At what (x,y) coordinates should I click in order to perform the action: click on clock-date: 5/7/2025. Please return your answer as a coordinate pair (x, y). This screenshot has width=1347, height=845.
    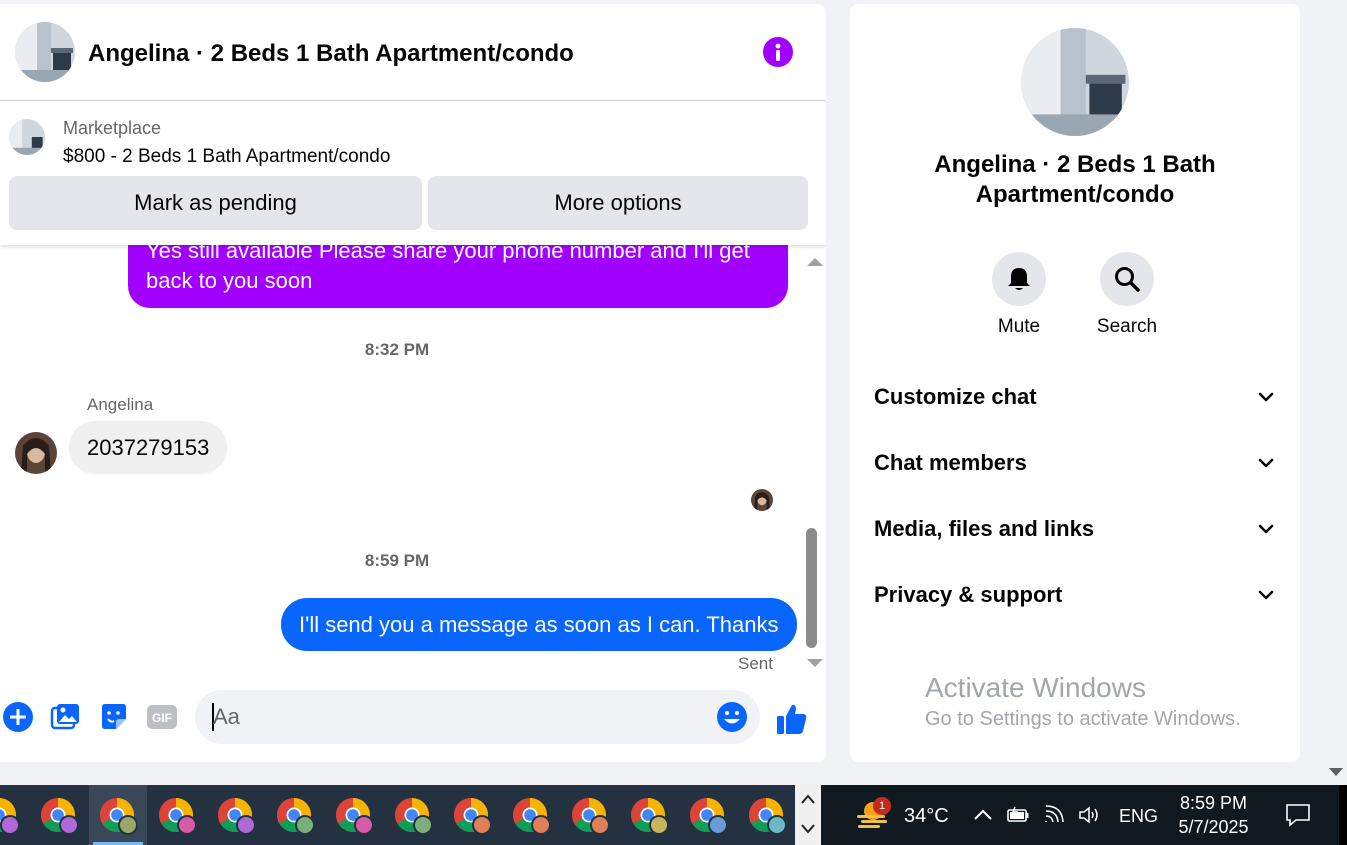
    Looking at the image, I should click on (1213, 827).